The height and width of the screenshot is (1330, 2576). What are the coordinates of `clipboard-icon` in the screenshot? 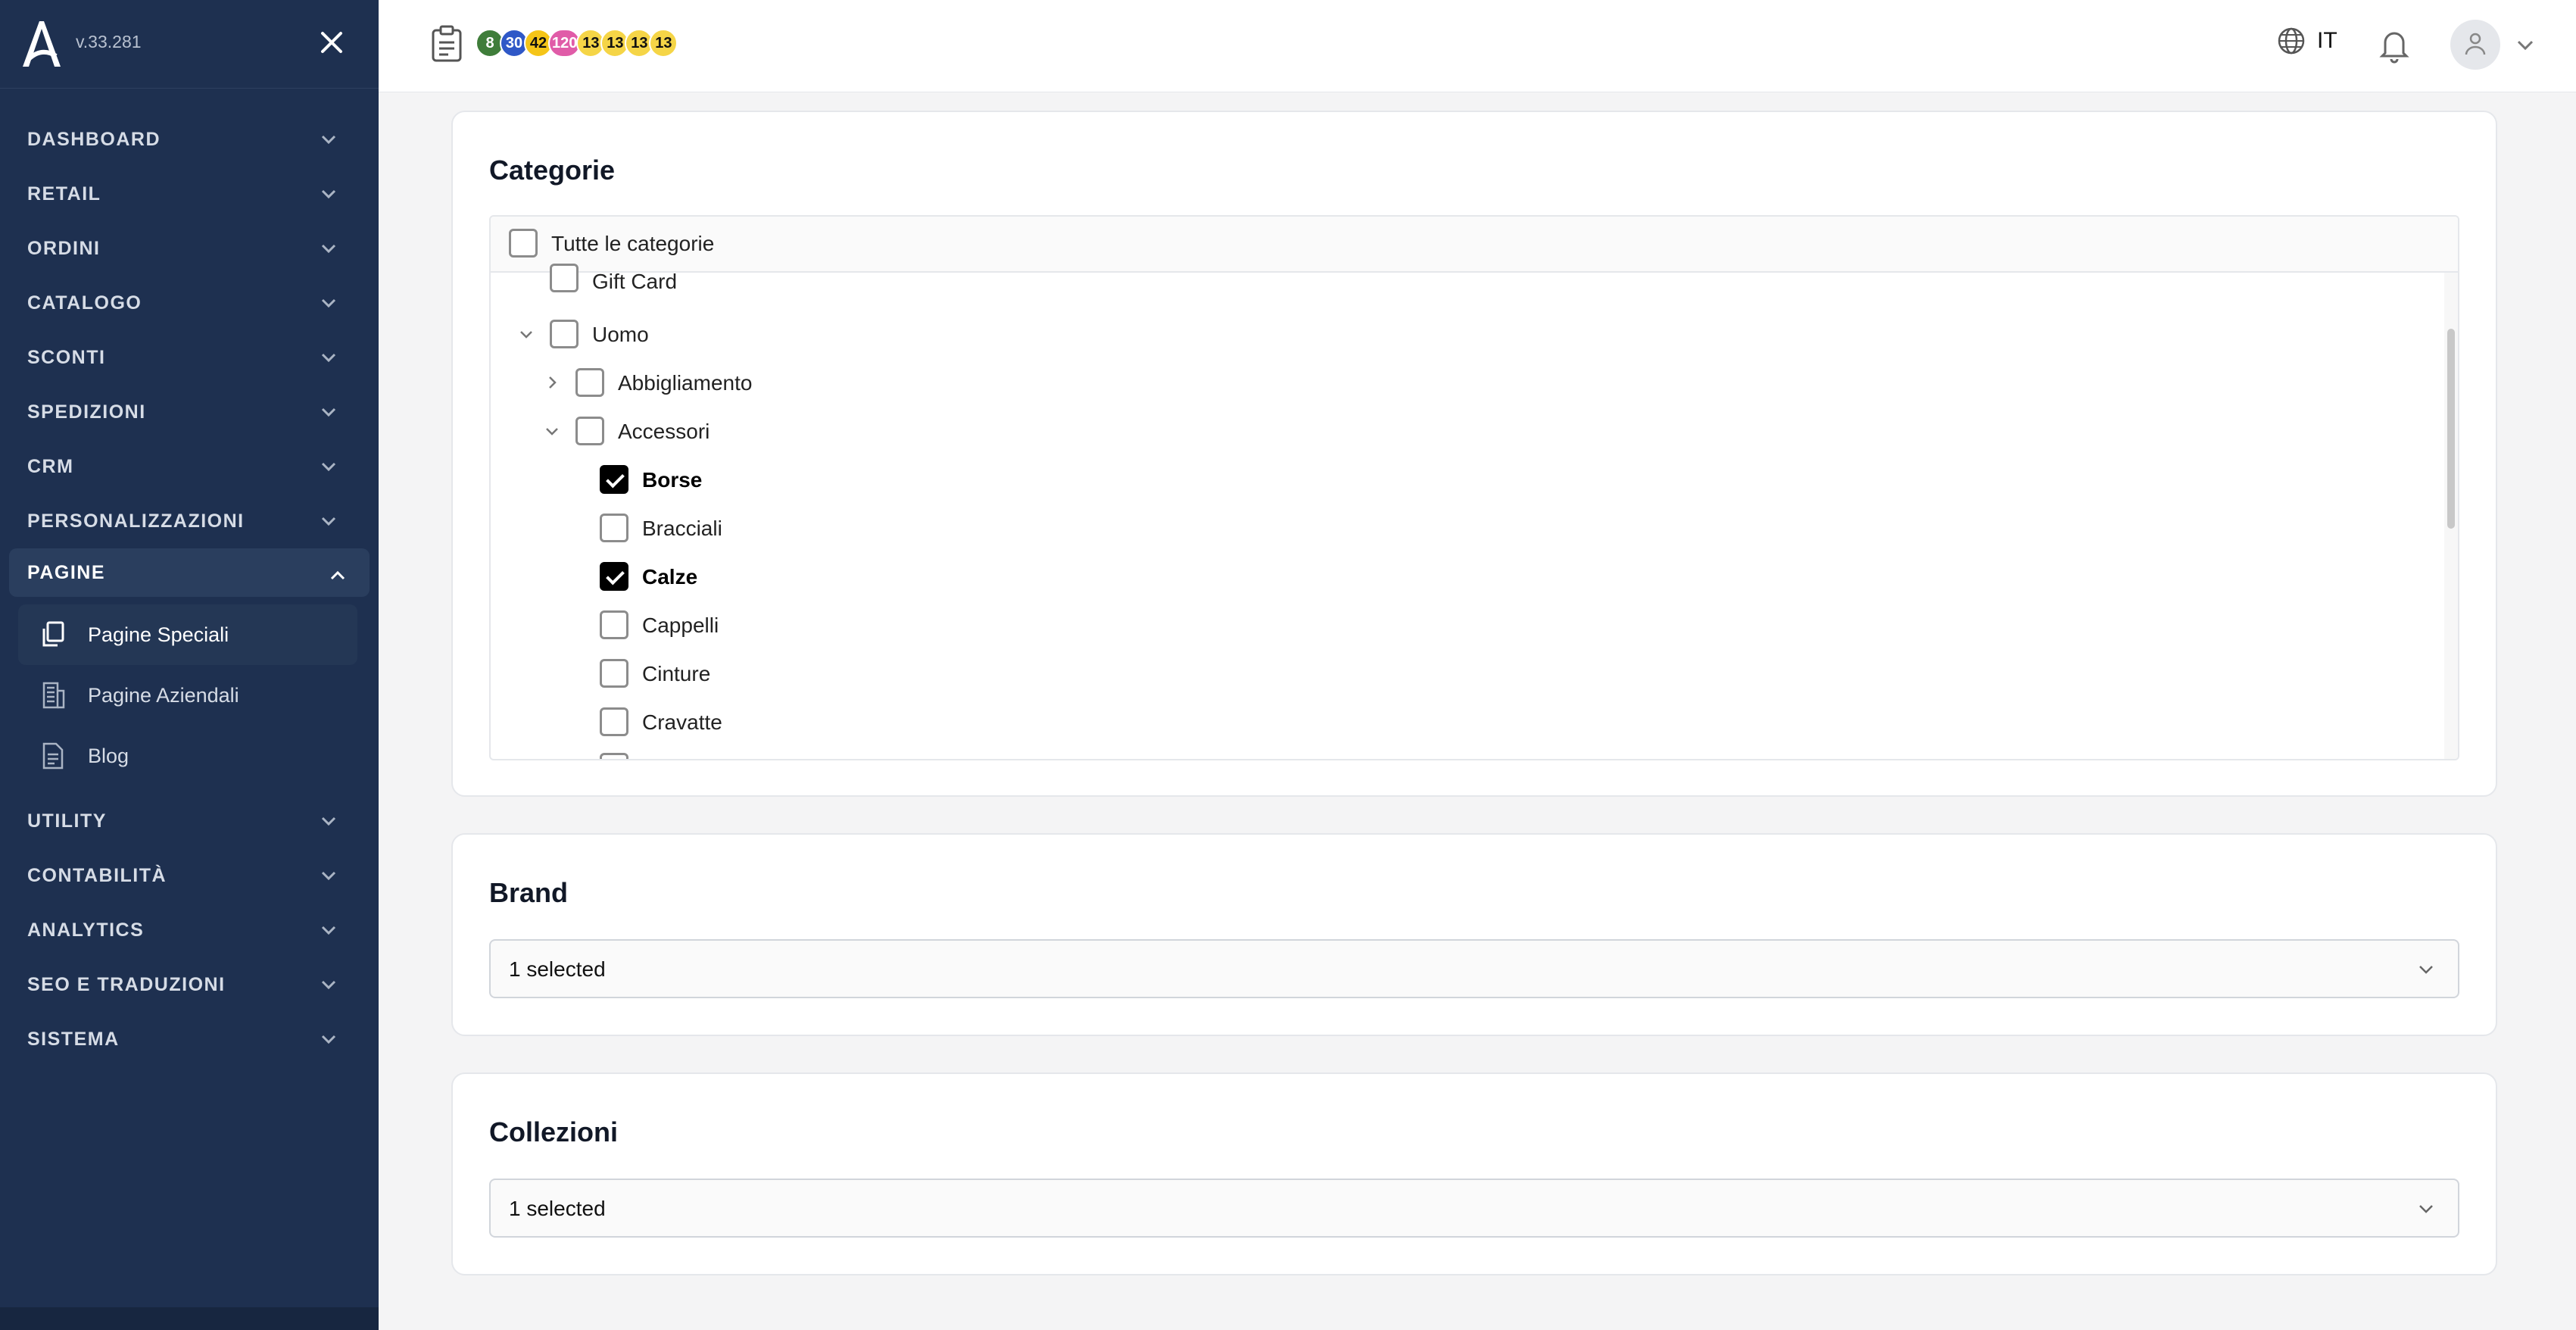 It's located at (446, 44).